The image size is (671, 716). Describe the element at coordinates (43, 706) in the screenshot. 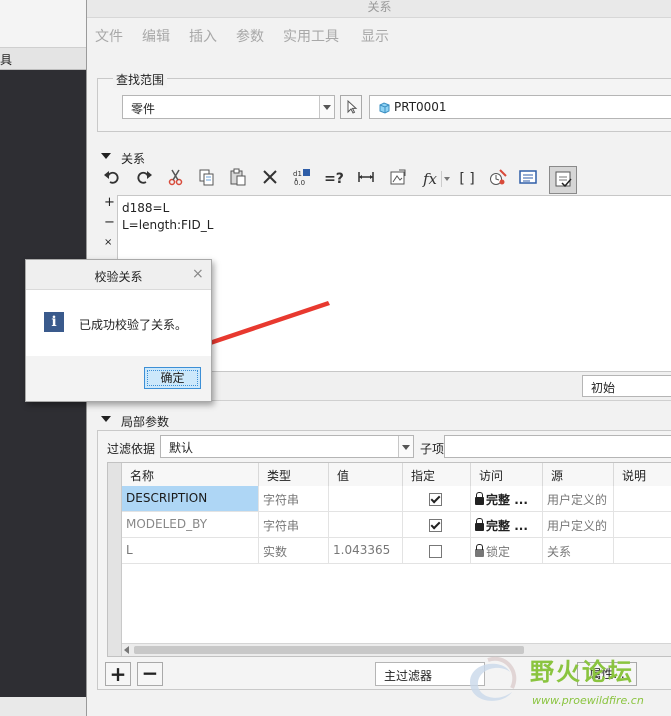

I see `background-app-statusbar` at that location.